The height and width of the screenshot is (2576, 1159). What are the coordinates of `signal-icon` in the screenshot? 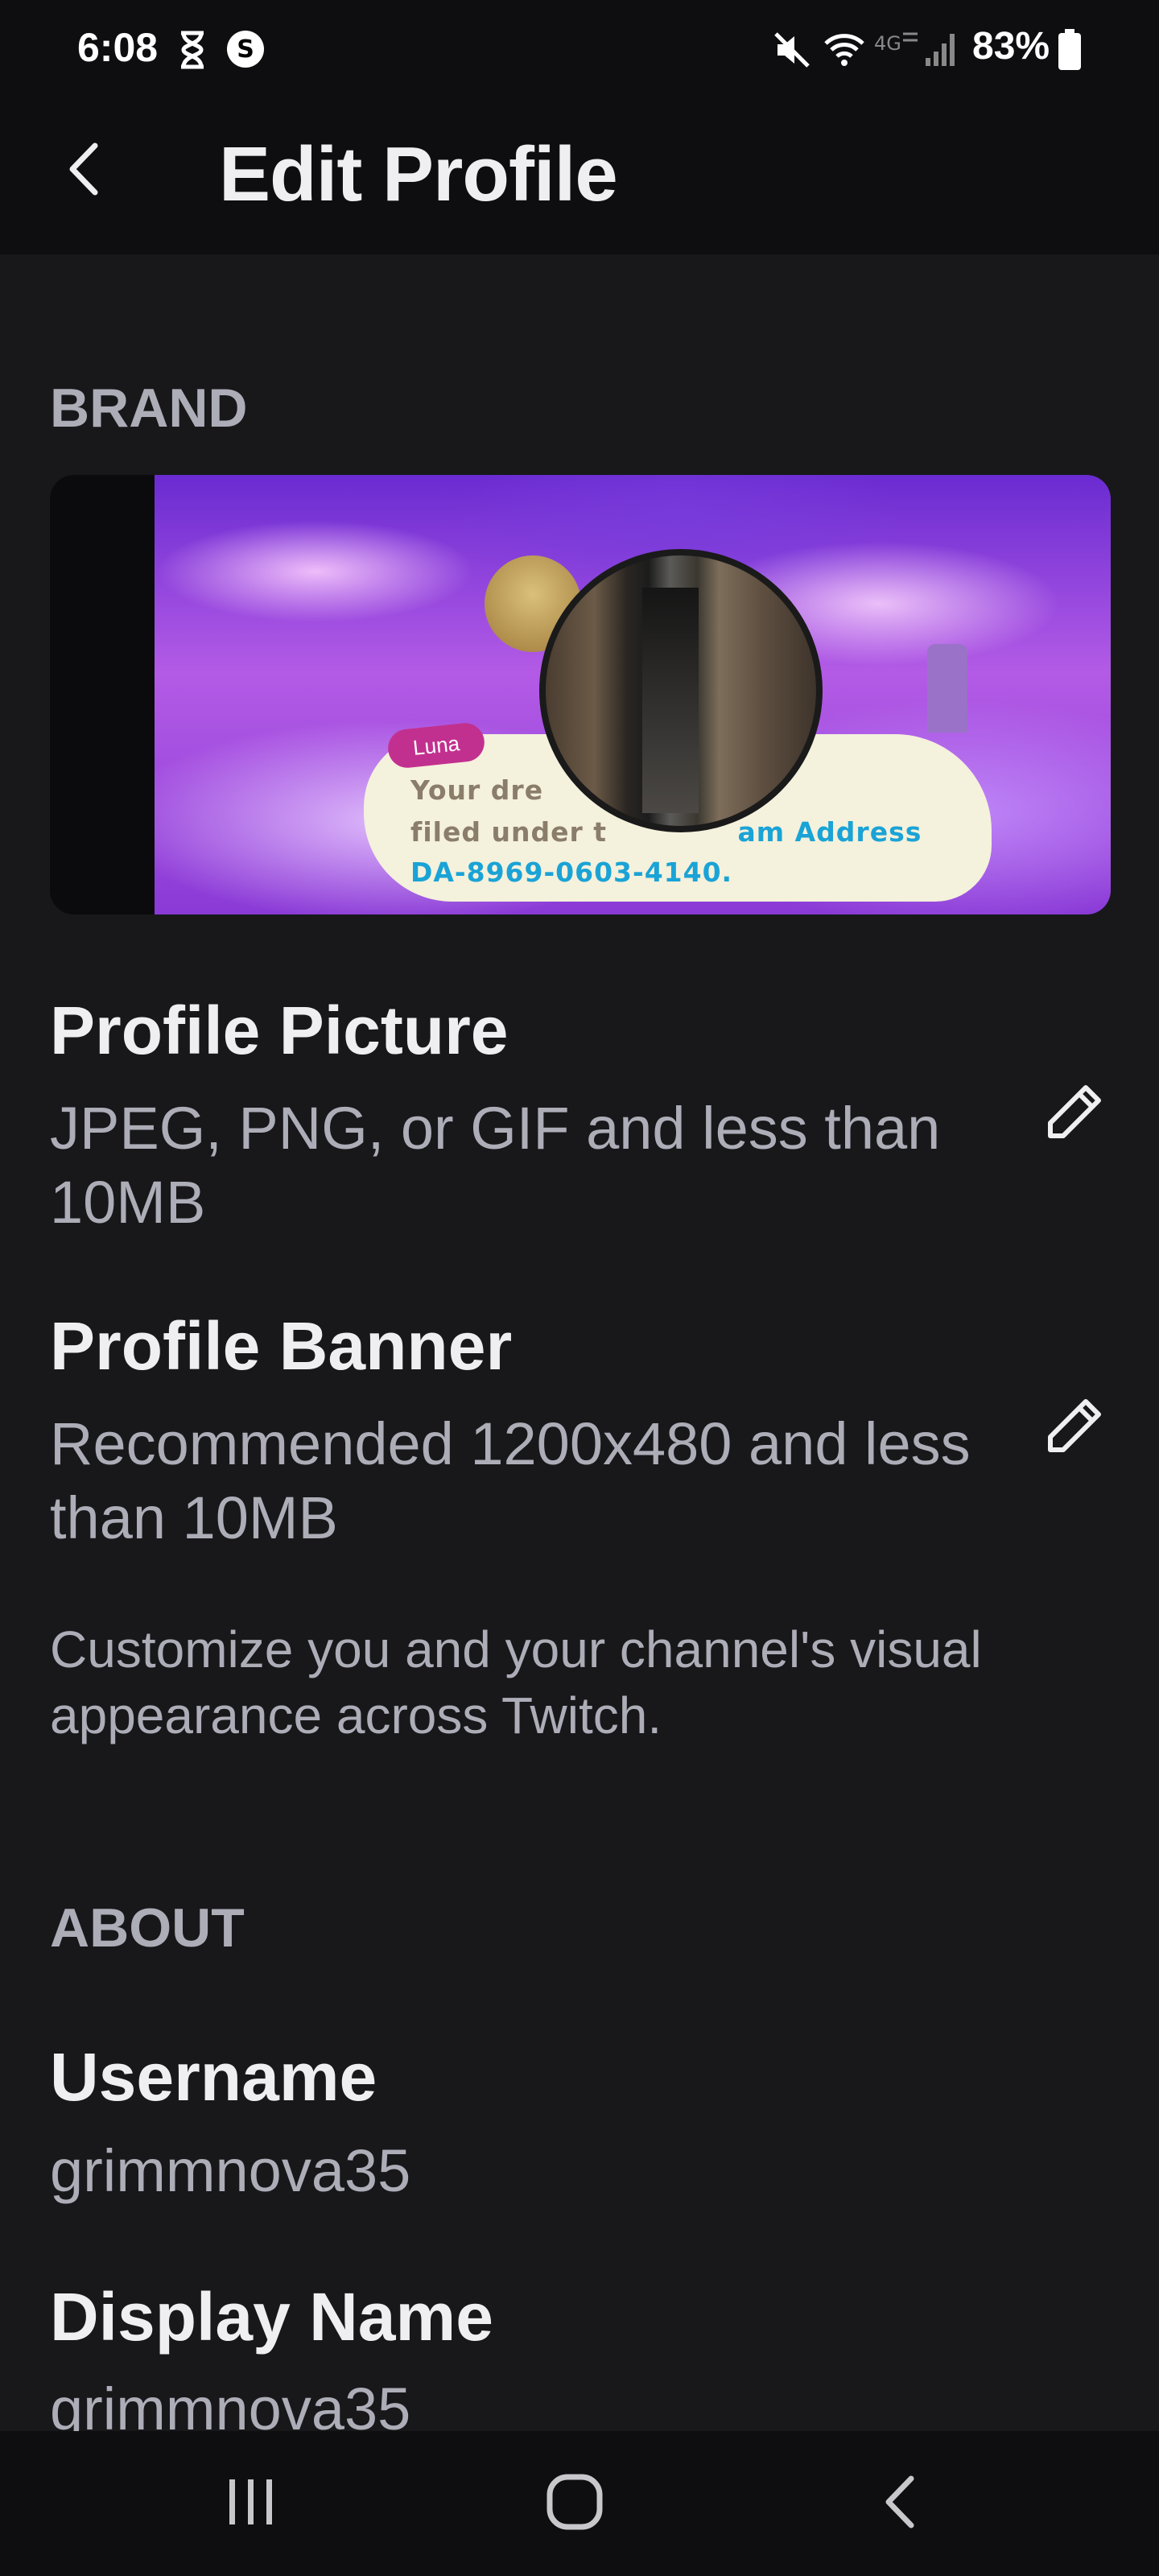 It's located at (941, 51).